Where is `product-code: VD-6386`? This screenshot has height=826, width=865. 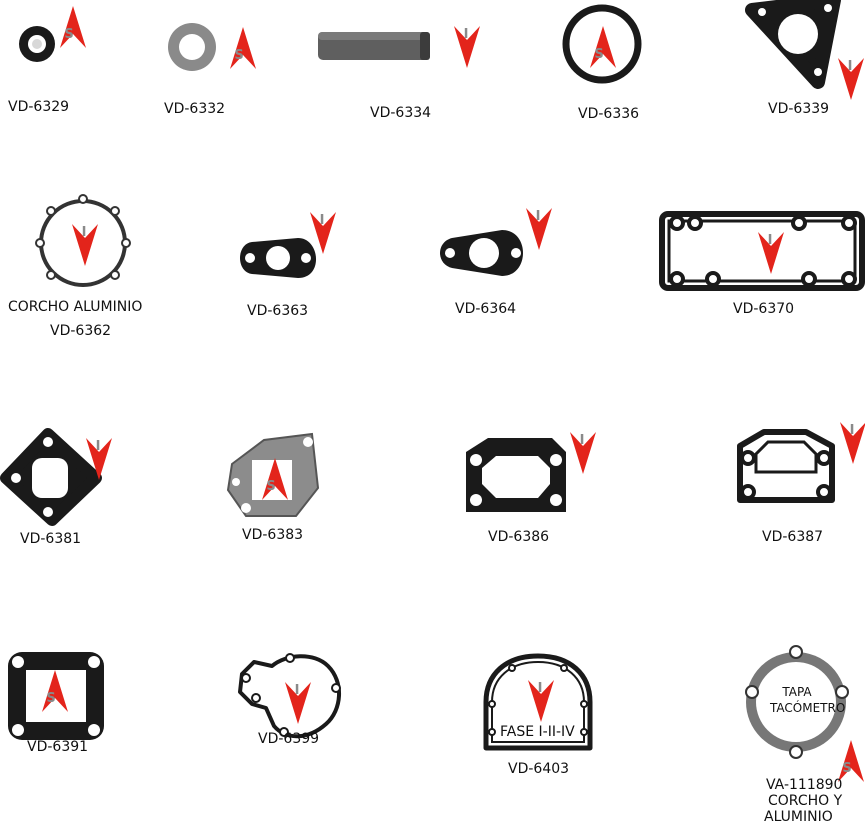
product-code: VD-6386 is located at coordinates (519, 537).